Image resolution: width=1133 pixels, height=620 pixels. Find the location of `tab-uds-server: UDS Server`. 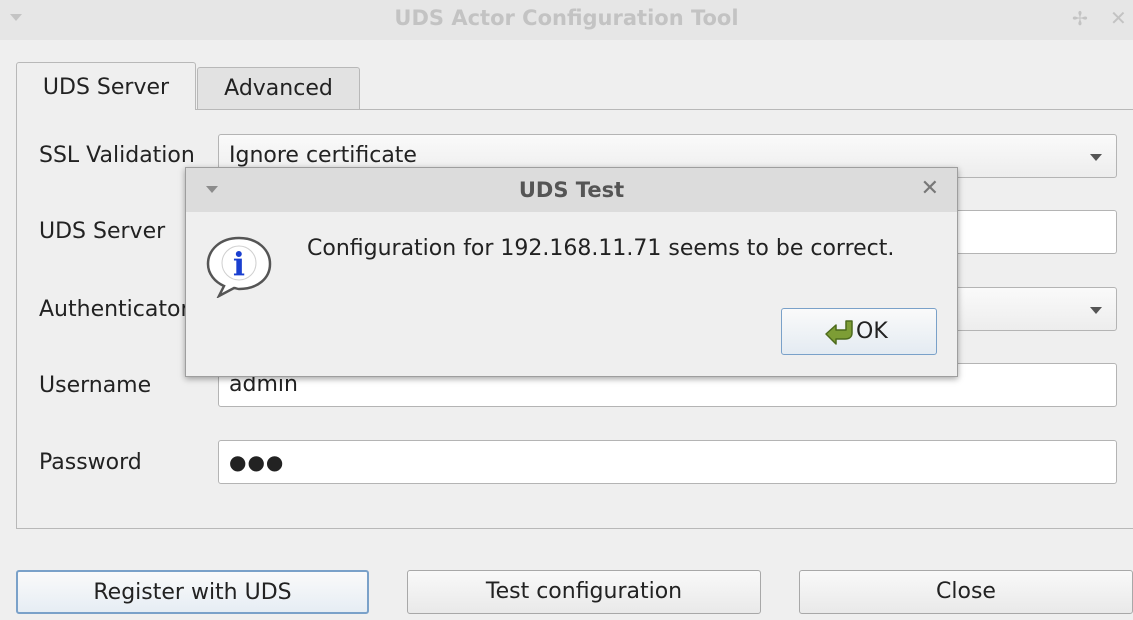

tab-uds-server: UDS Server is located at coordinates (106, 86).